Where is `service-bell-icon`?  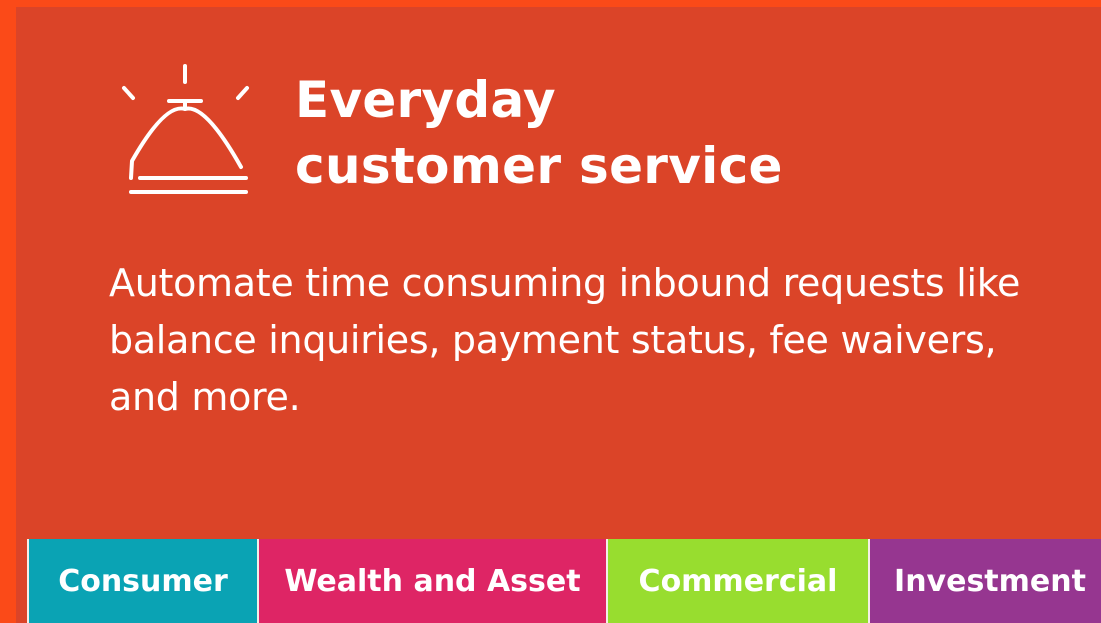
service-bell-icon is located at coordinates (185, 129).